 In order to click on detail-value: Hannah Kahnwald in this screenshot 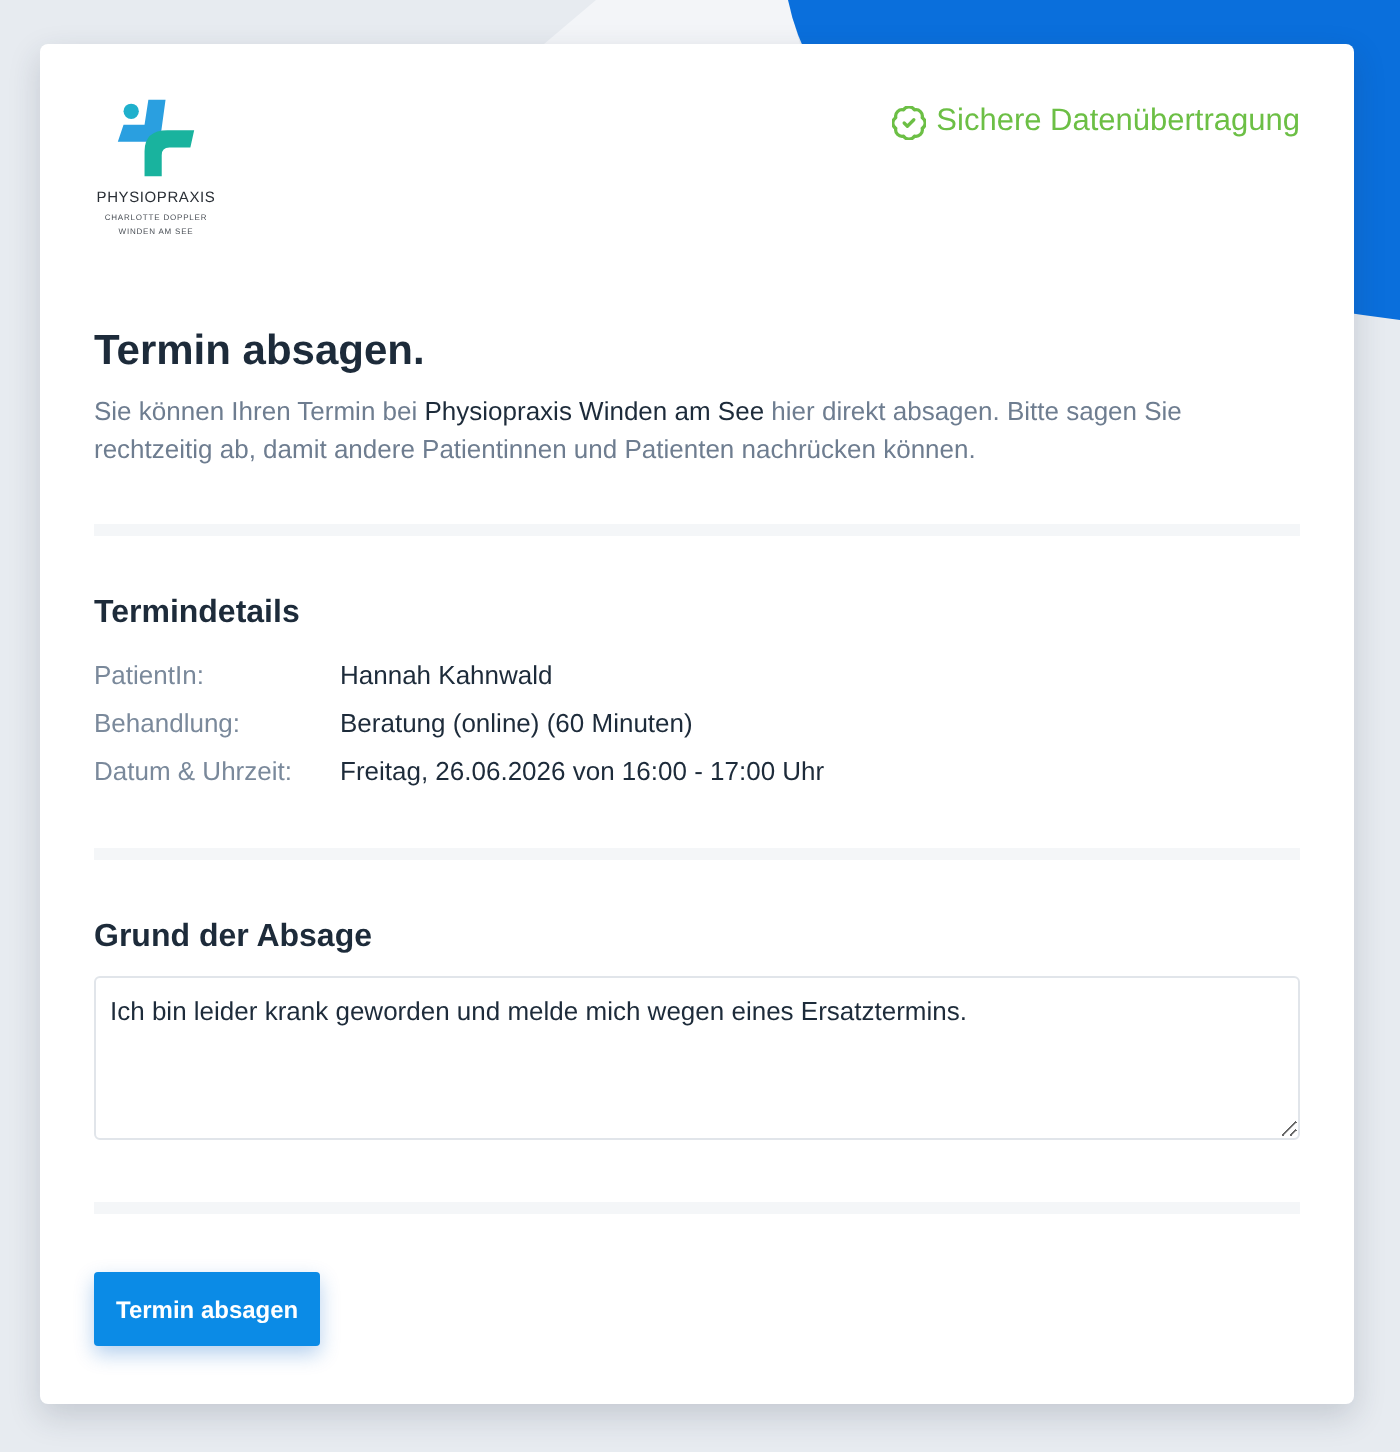, I will do `click(446, 676)`.